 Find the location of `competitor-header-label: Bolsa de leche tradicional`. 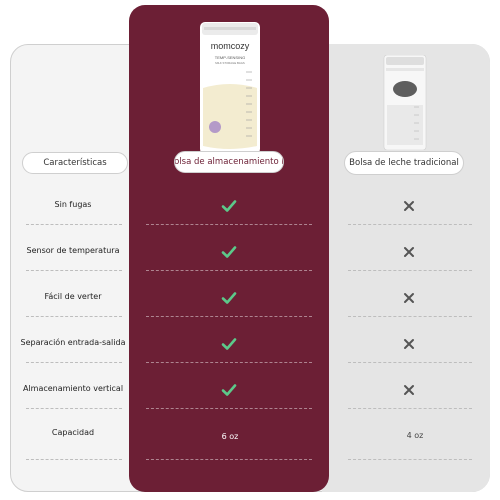

competitor-header-label: Bolsa de leche tradicional is located at coordinates (404, 163).